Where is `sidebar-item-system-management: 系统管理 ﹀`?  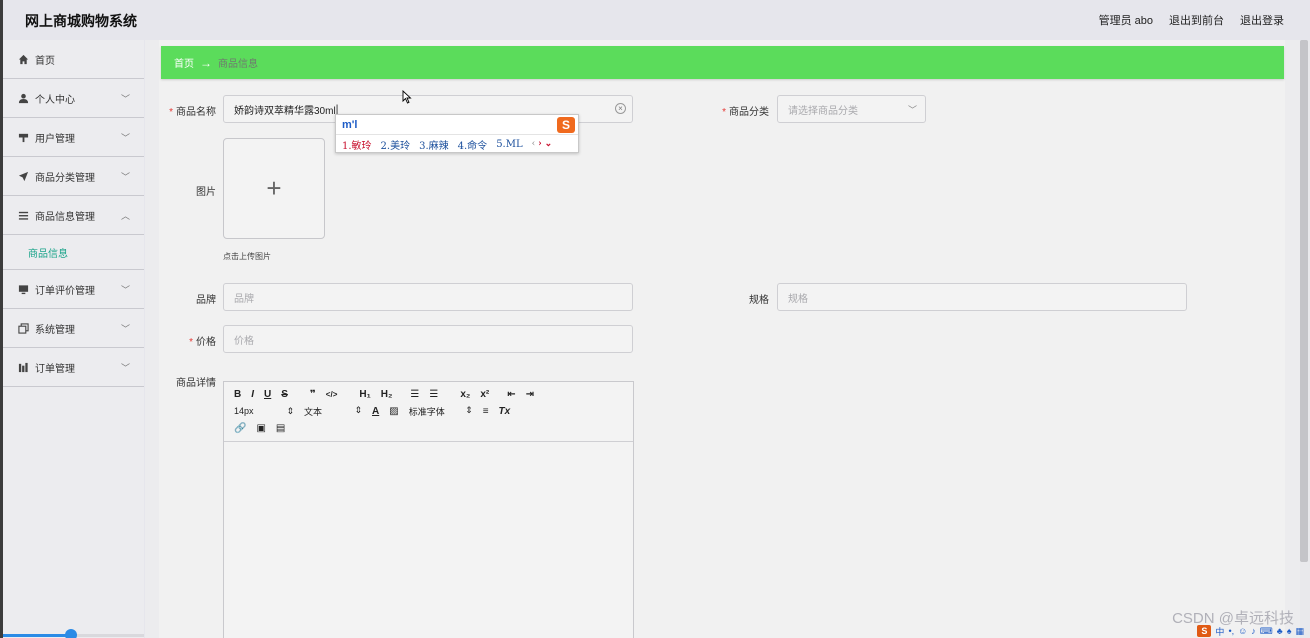 sidebar-item-system-management: 系统管理 ﹀ is located at coordinates (73, 328).